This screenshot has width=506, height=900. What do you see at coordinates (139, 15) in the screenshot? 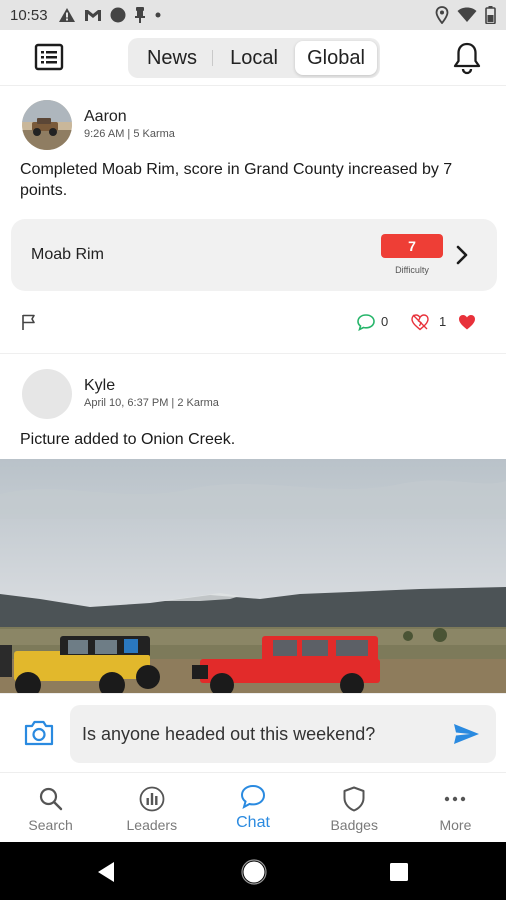
I see `pin-icon` at bounding box center [139, 15].